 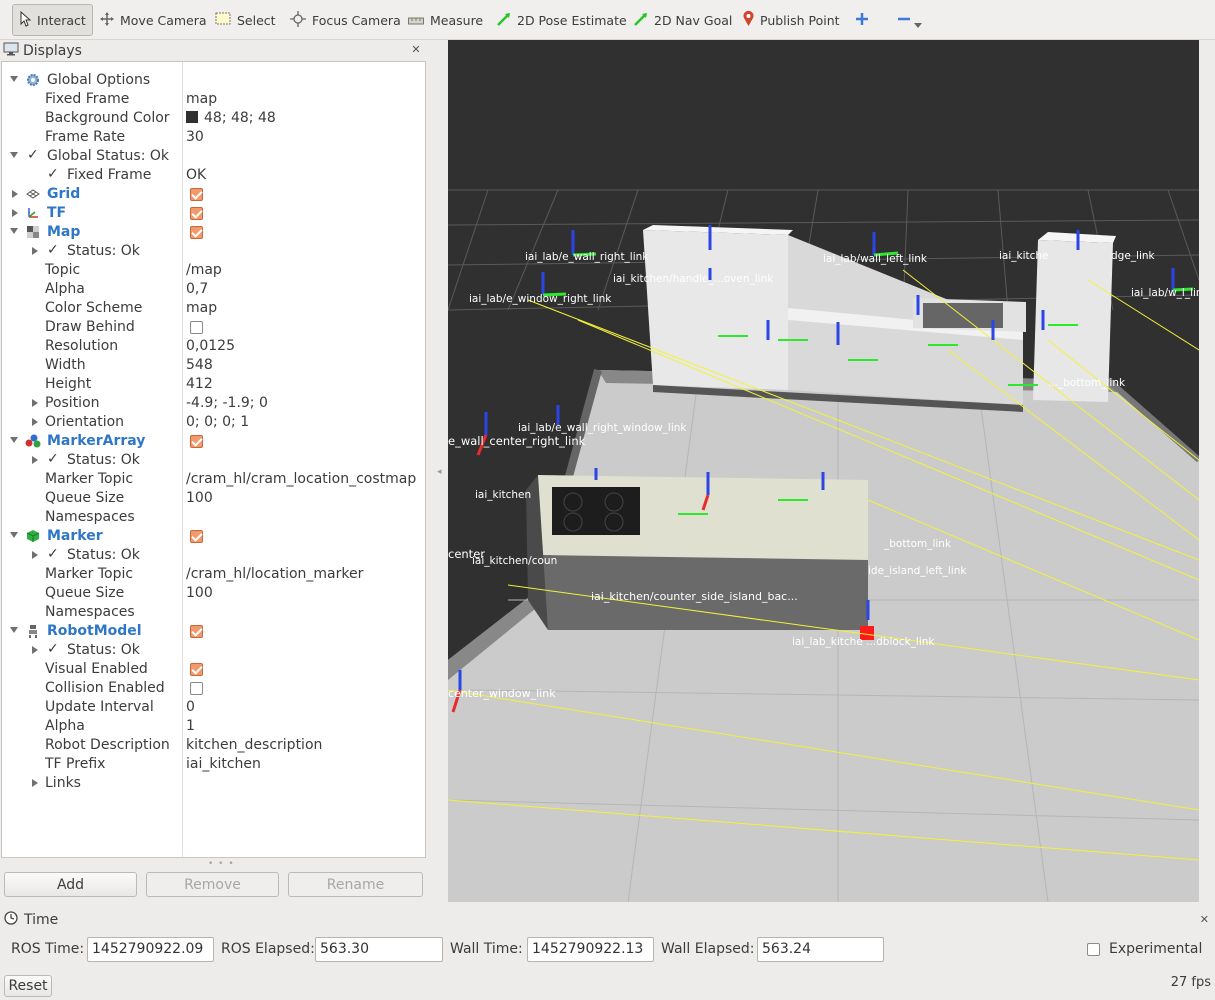 What do you see at coordinates (195, 137) in the screenshot?
I see `tree-value: 30` at bounding box center [195, 137].